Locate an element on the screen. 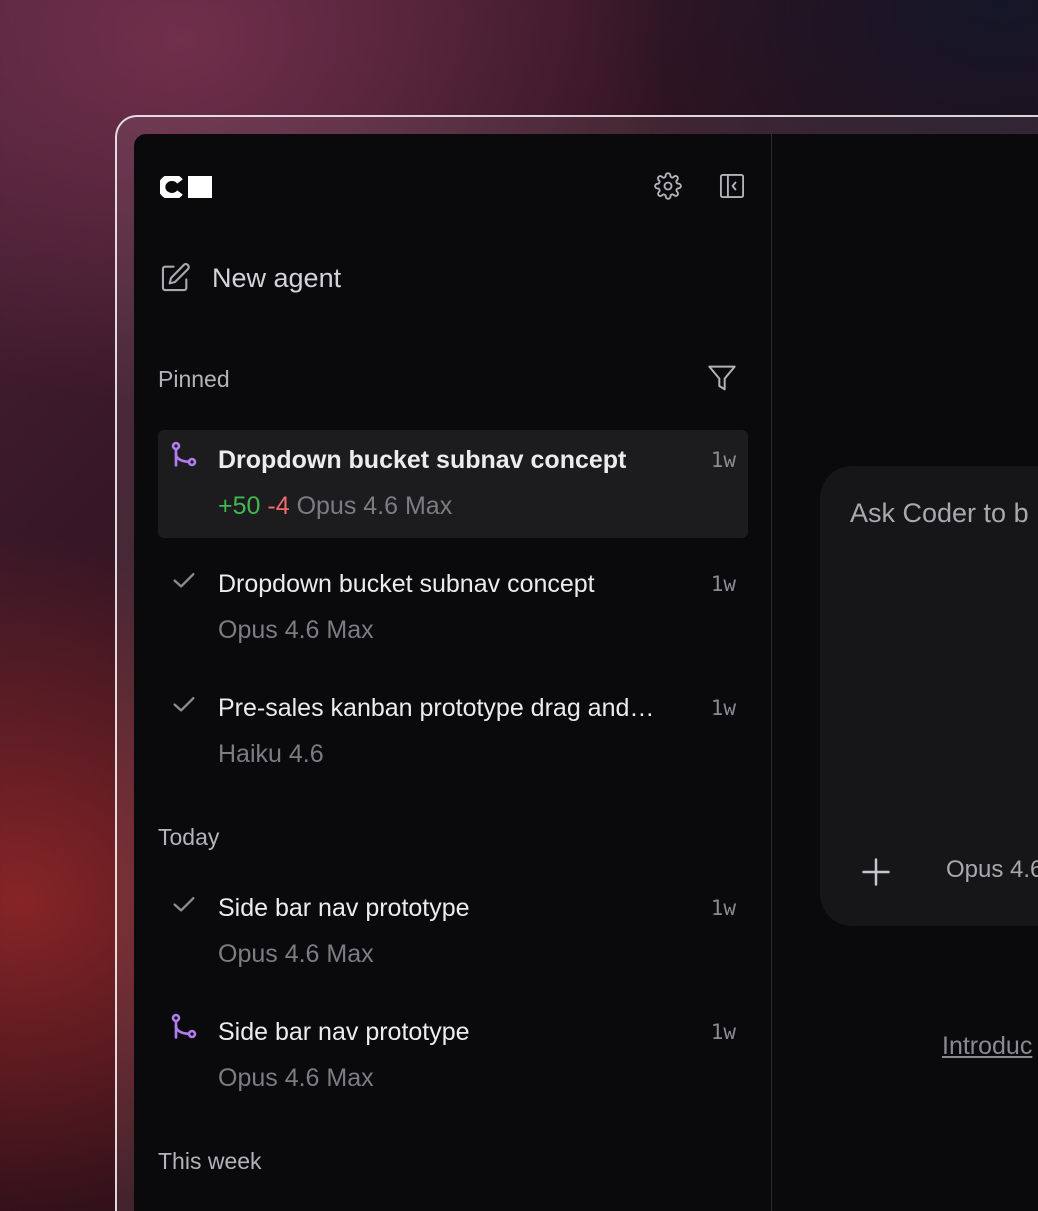  prompt-input: Ask Coder to b is located at coordinates (939, 513).